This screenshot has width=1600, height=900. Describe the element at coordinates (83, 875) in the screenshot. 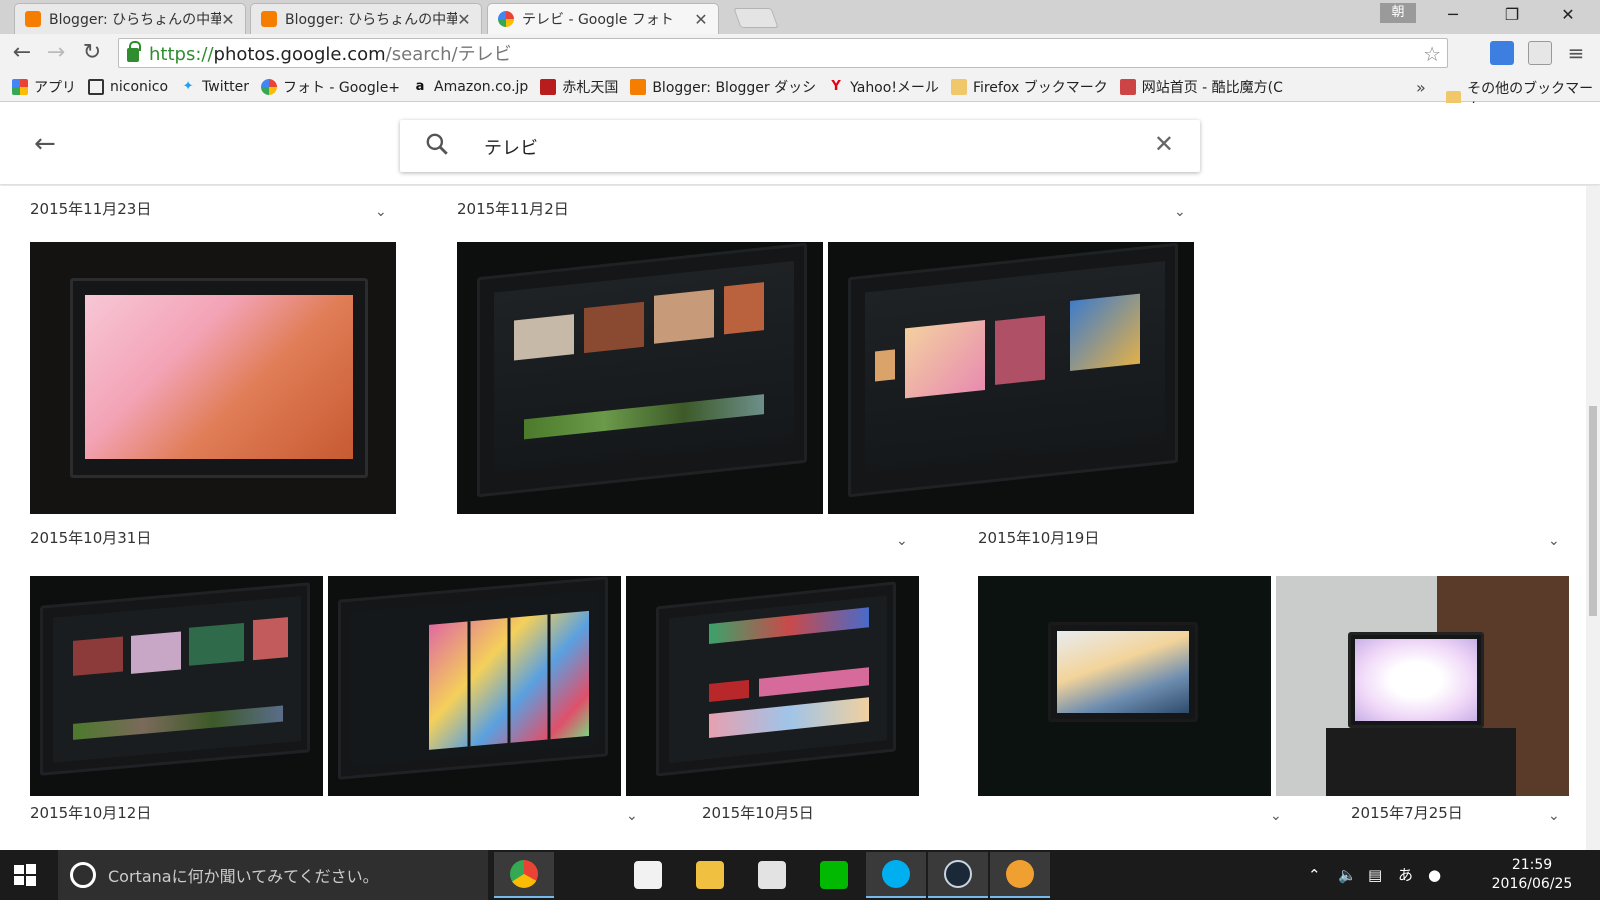

I see `cortana-icon` at that location.